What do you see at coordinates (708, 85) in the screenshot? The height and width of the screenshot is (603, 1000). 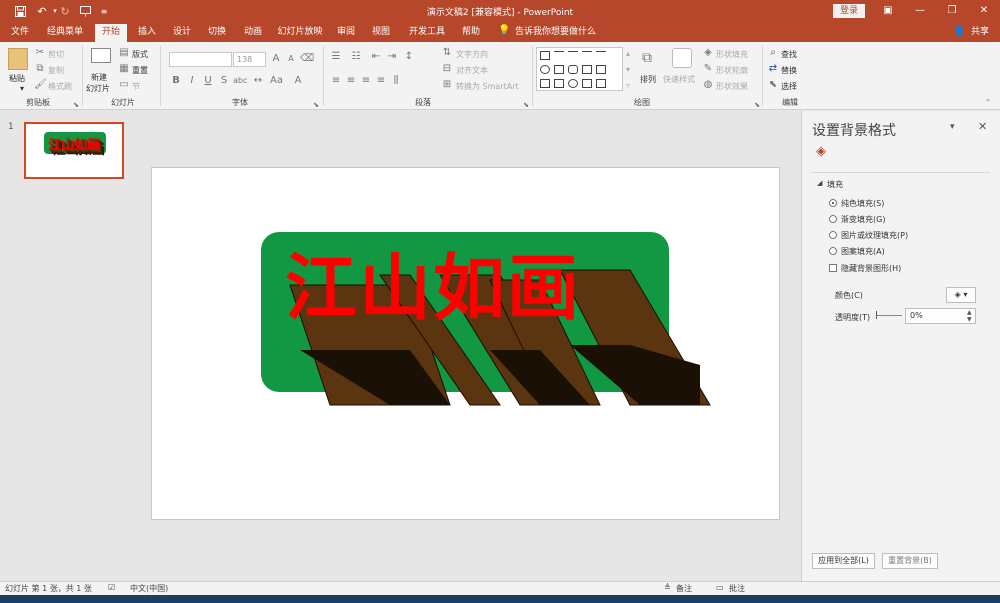 I see `effects-icon: ◍` at bounding box center [708, 85].